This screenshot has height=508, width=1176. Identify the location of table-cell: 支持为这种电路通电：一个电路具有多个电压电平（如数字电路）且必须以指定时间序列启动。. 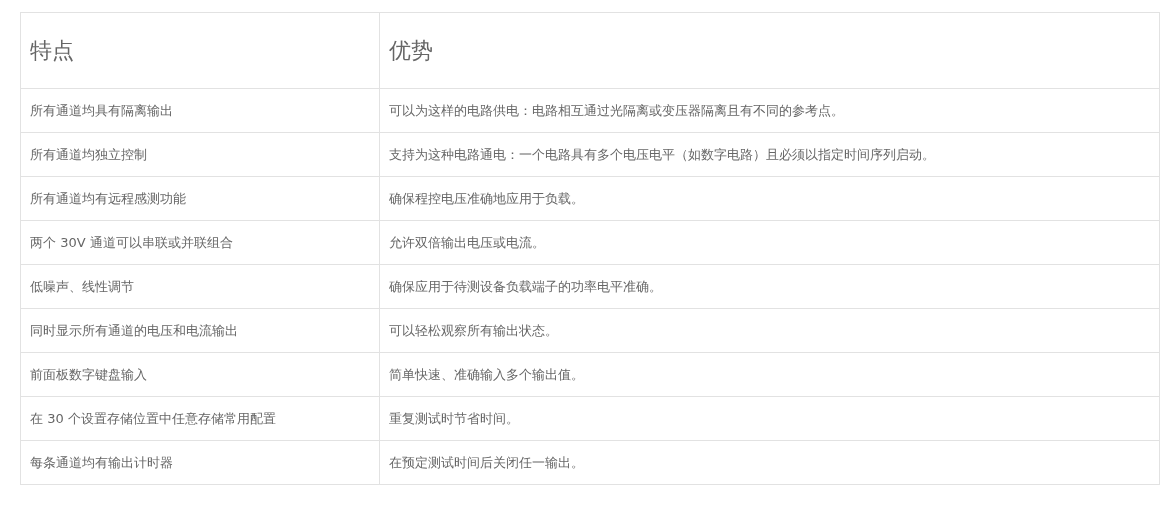
(769, 154).